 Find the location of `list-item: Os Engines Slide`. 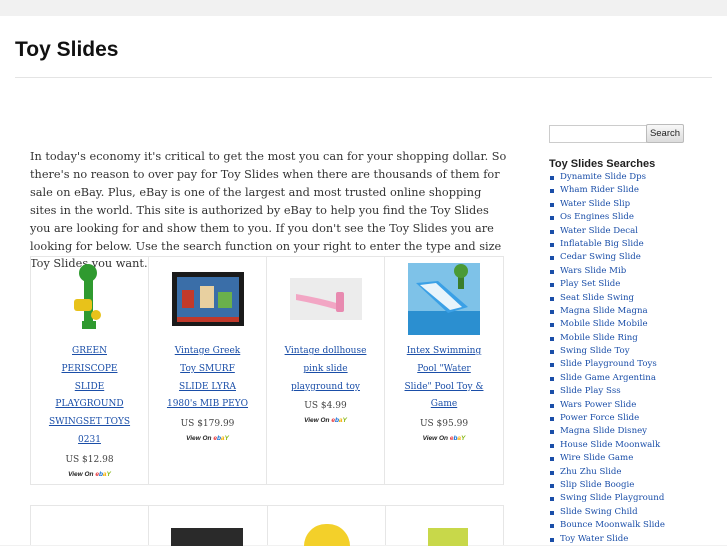

list-item: Os Engines Slide is located at coordinates (607, 217).